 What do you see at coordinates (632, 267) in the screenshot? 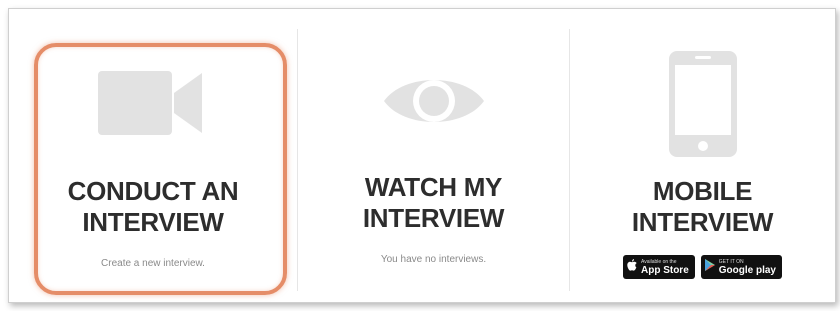
I see `apple-icon` at bounding box center [632, 267].